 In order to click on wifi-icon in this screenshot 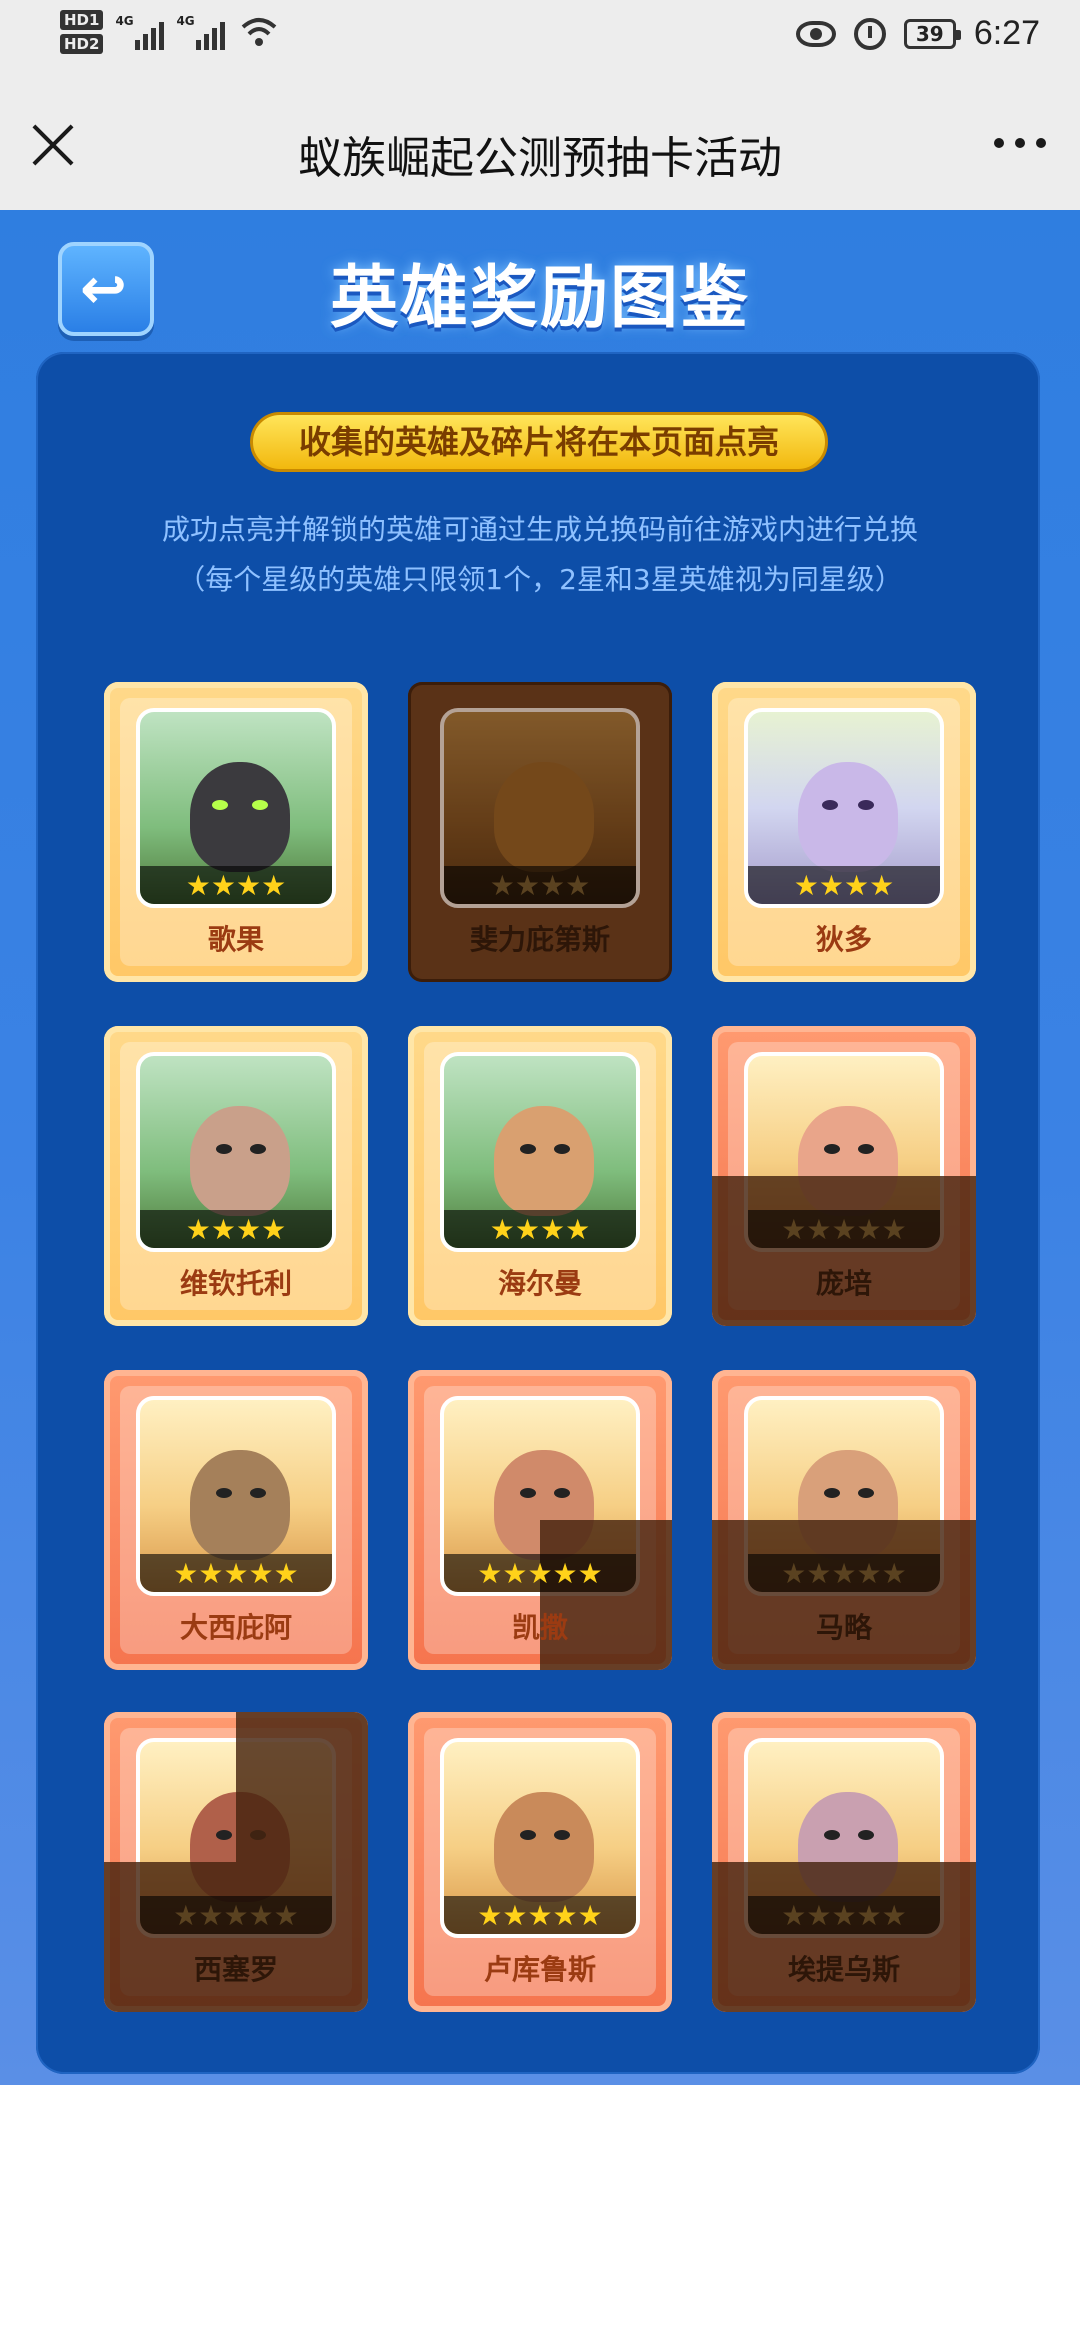, I will do `click(259, 32)`.